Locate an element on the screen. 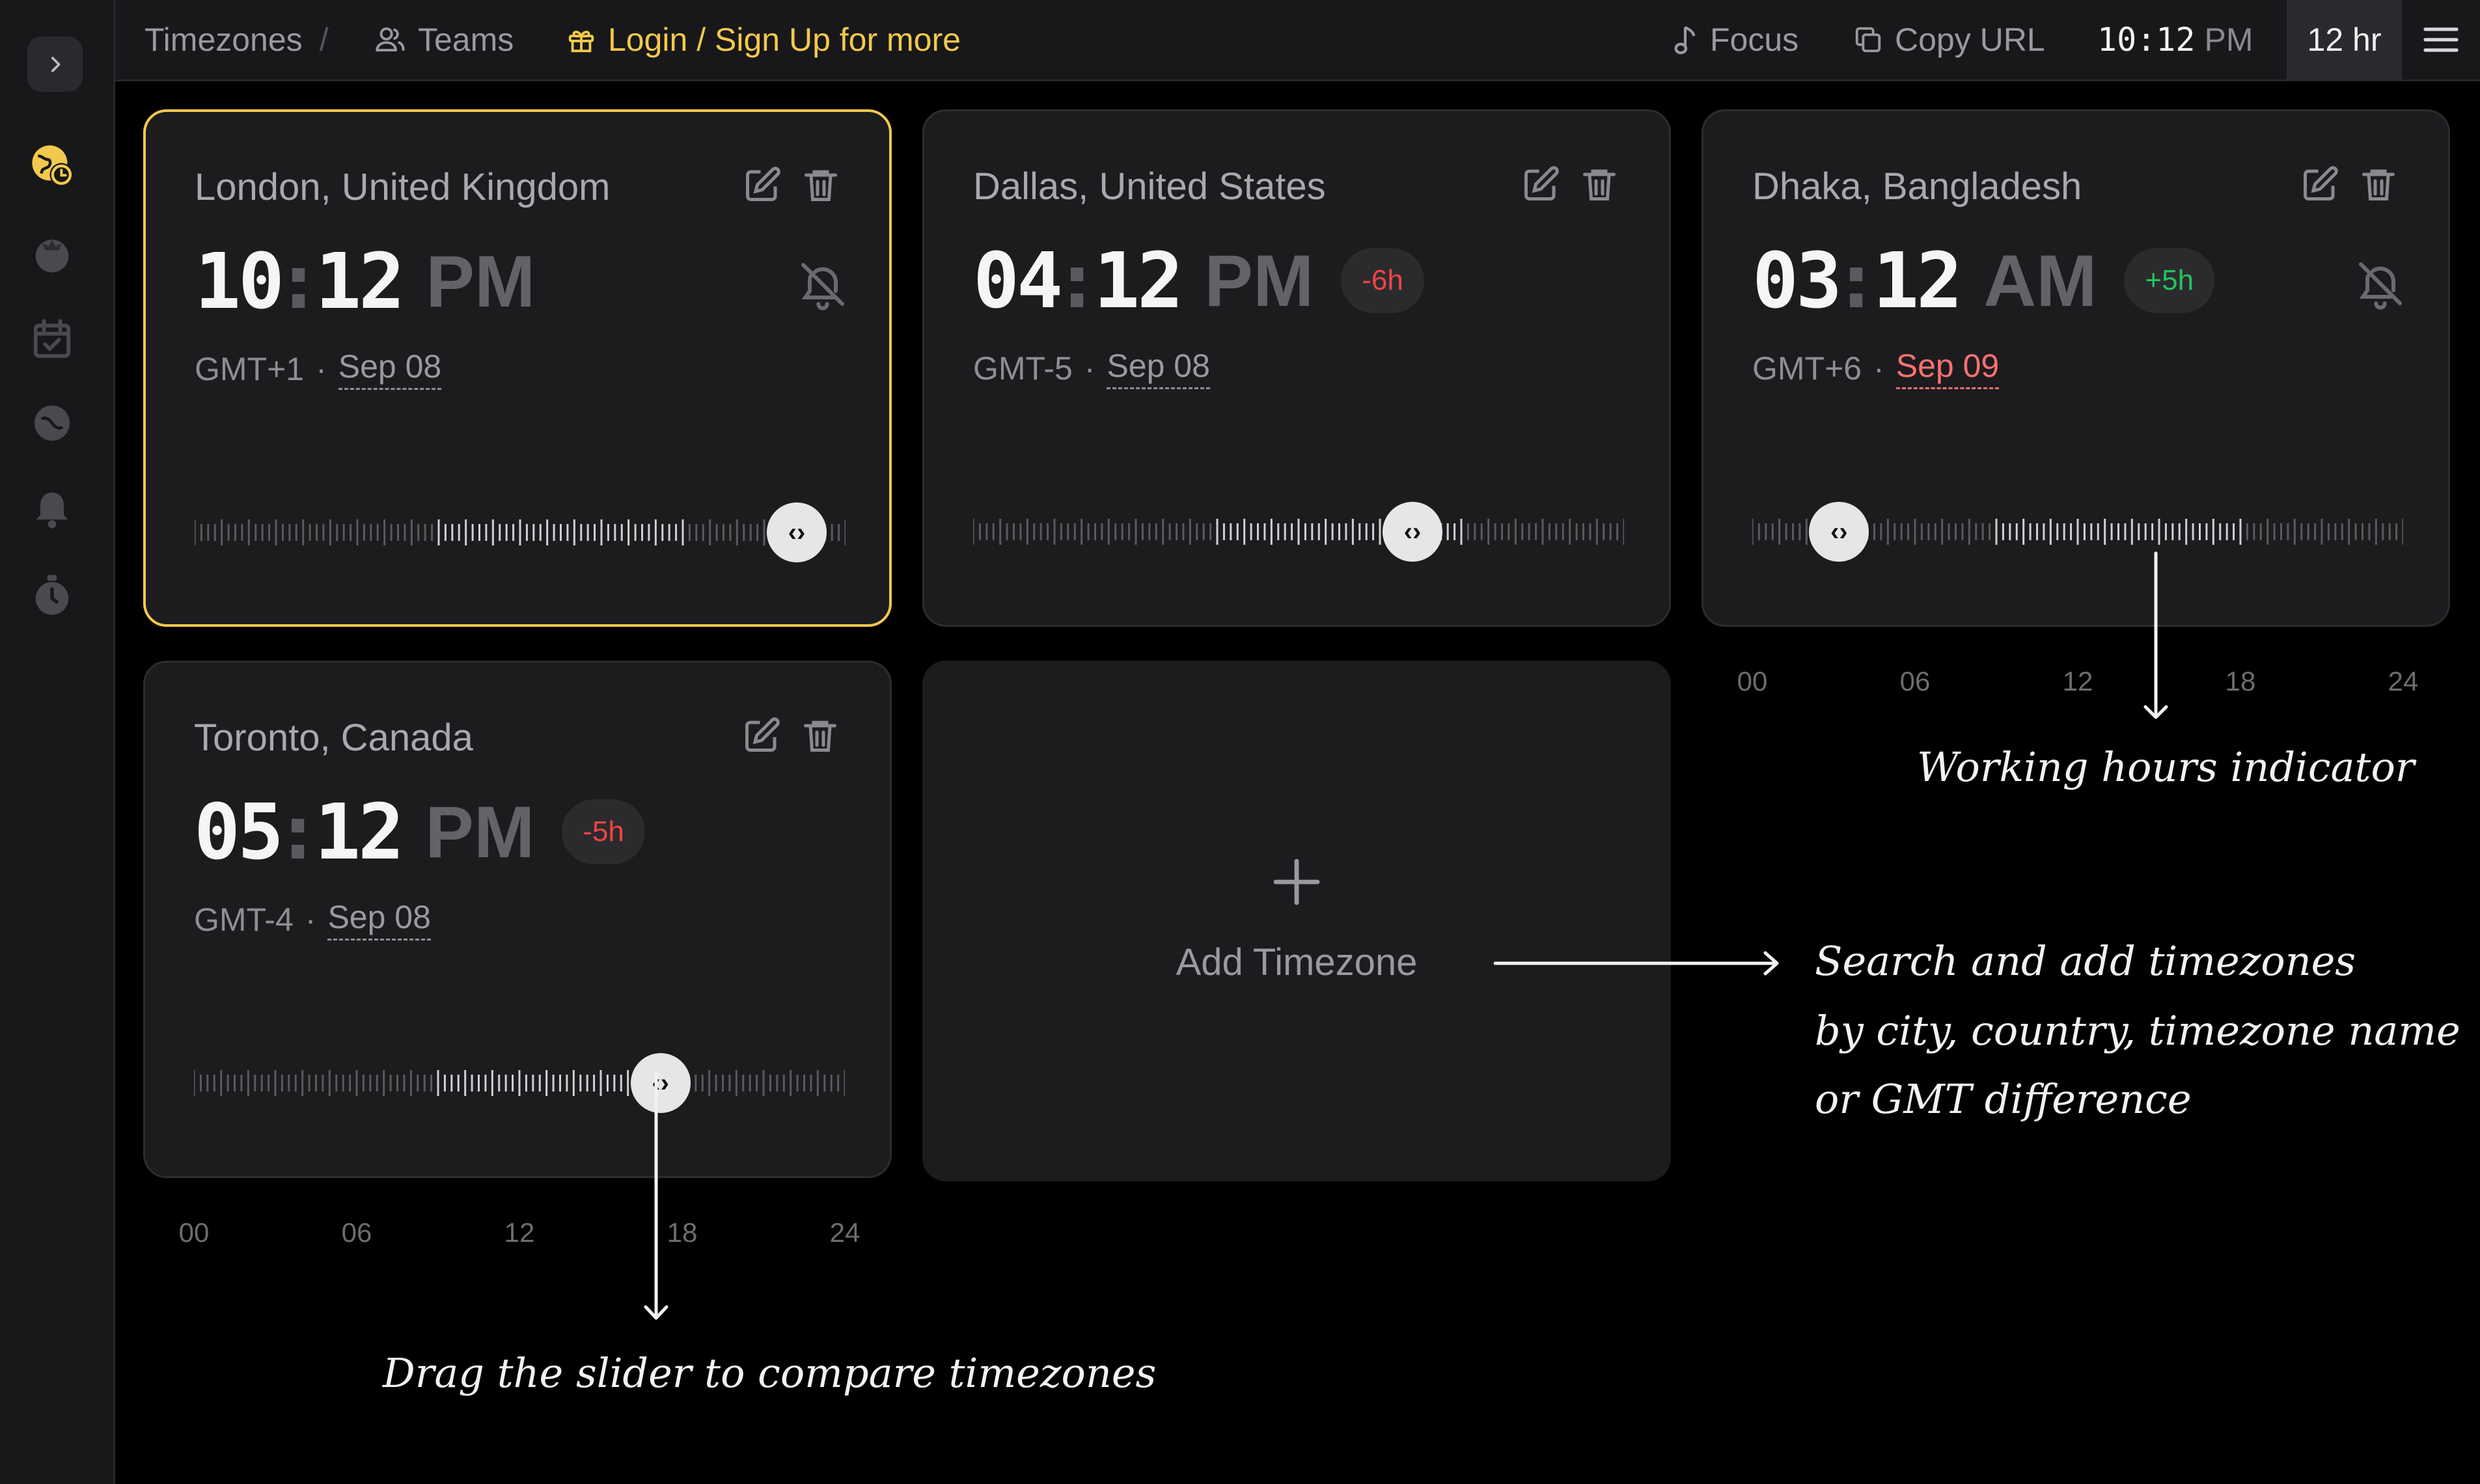 The width and height of the screenshot is (2480, 1484). drag-slider-arrow is located at coordinates (656, 1196).